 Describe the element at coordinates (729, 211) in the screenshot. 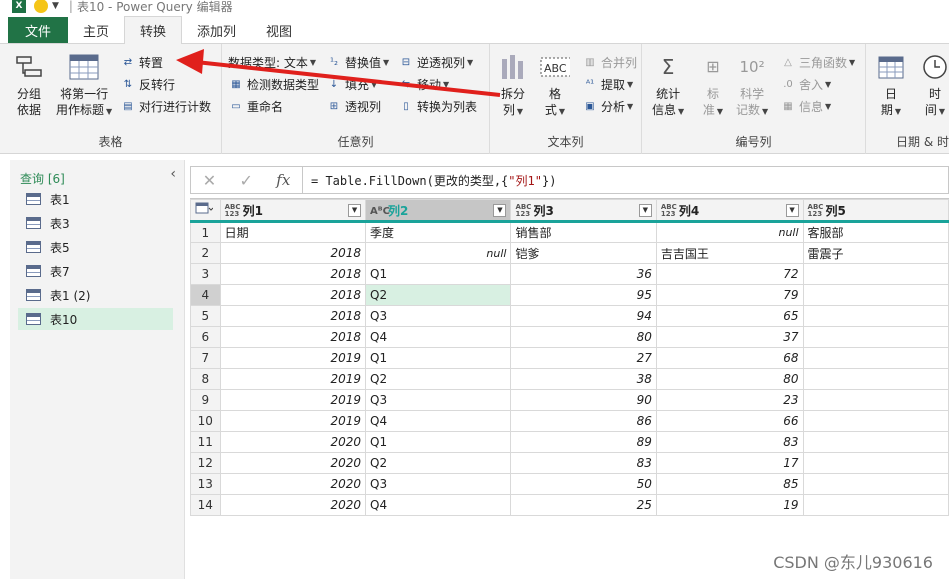

I see `column-header-4: ABC 123 列4 ▼` at that location.